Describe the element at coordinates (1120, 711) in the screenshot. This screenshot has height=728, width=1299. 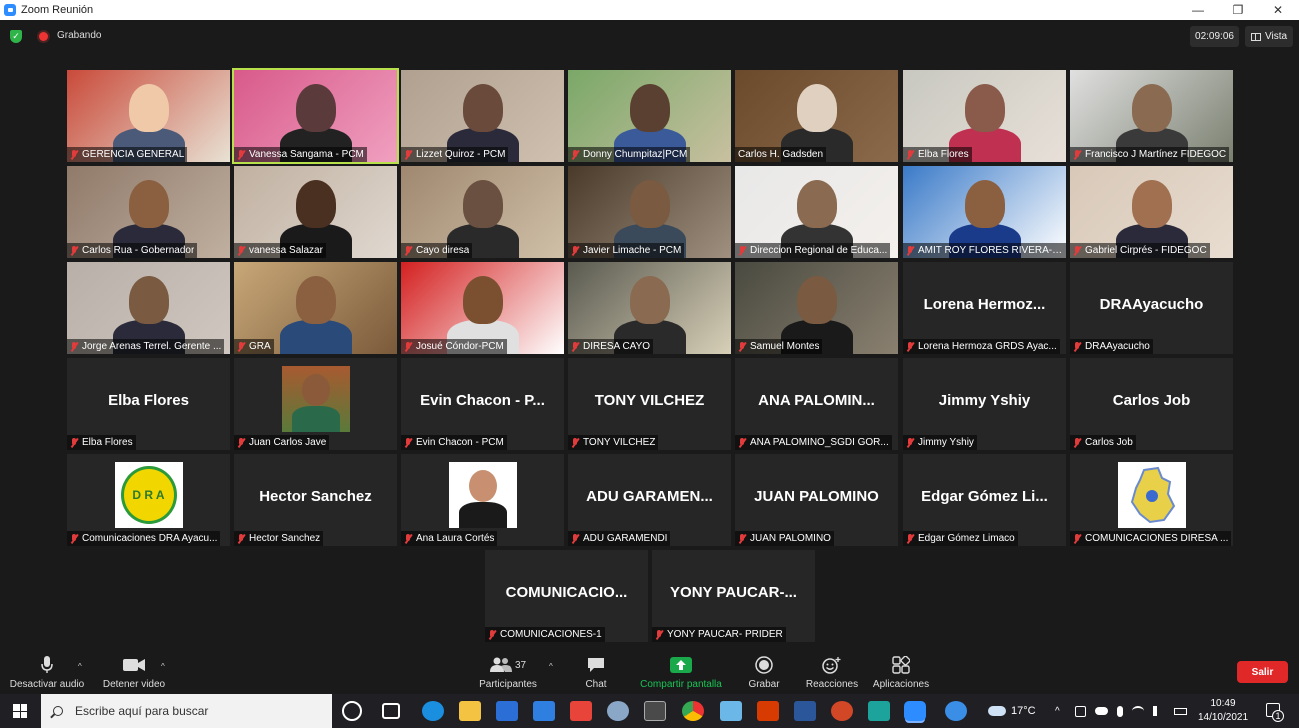
I see `mic-tray-icon` at that location.